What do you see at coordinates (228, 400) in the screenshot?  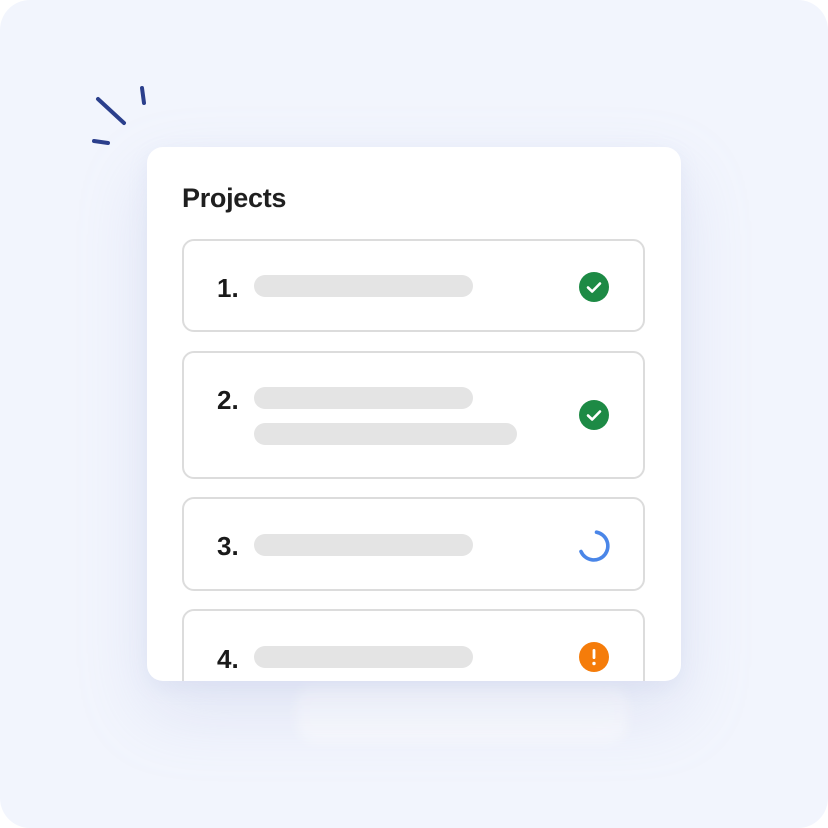 I see `project-number: 2.` at bounding box center [228, 400].